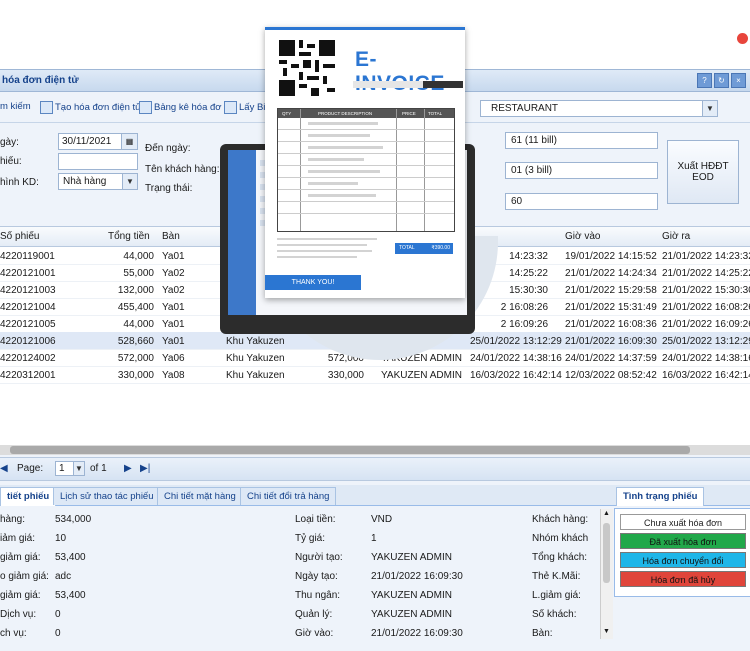  I want to click on table-cell-area: Khu Yakuzen, so click(255, 341).